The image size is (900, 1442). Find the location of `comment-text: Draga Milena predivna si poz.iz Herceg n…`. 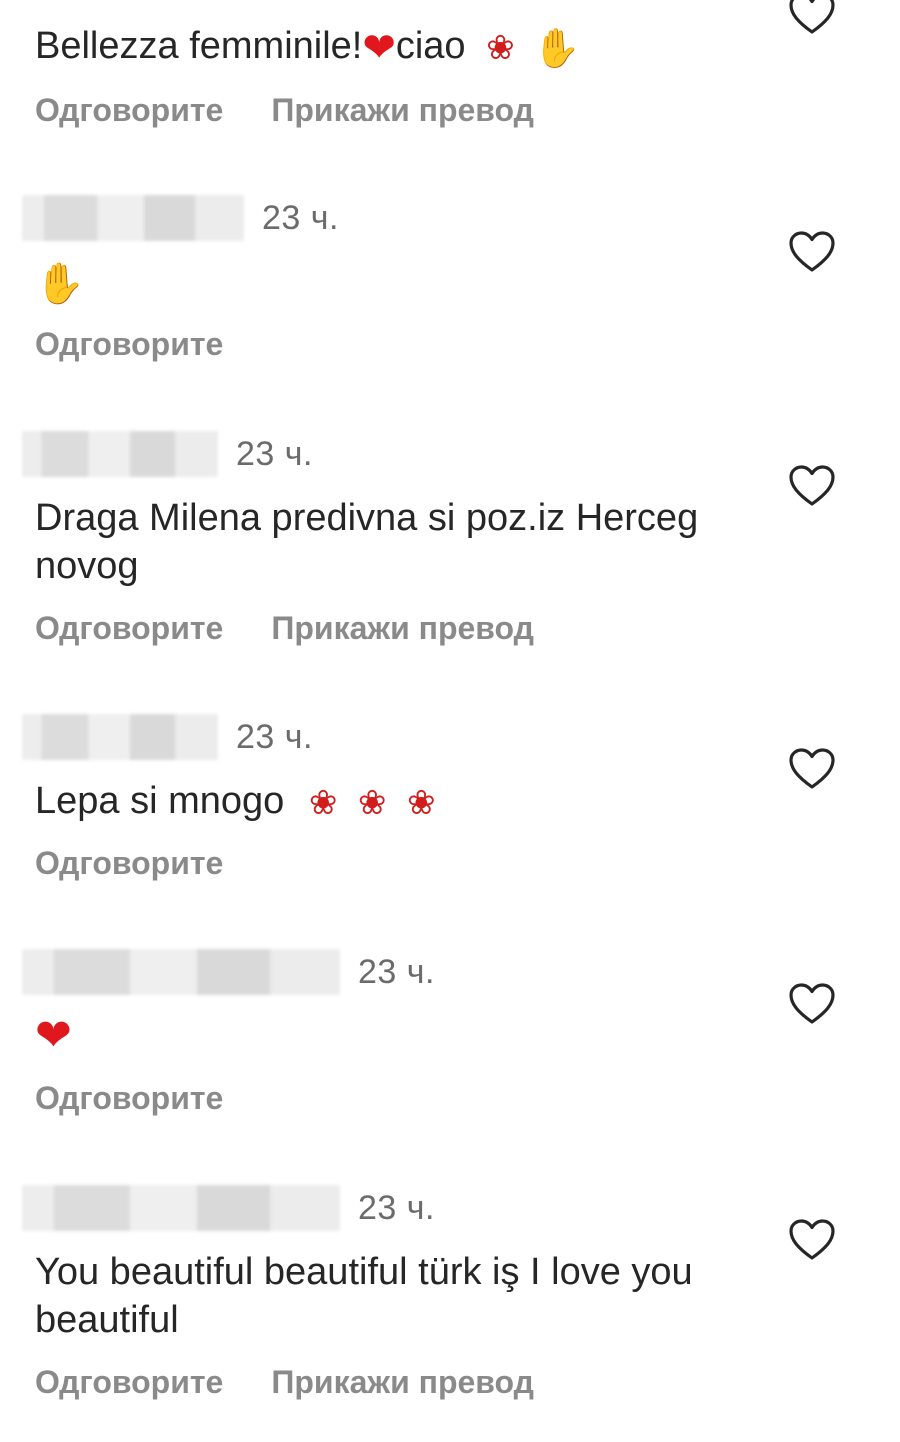

comment-text: Draga Milena predivna si poz.iz Herceg n… is located at coordinates (367, 542).